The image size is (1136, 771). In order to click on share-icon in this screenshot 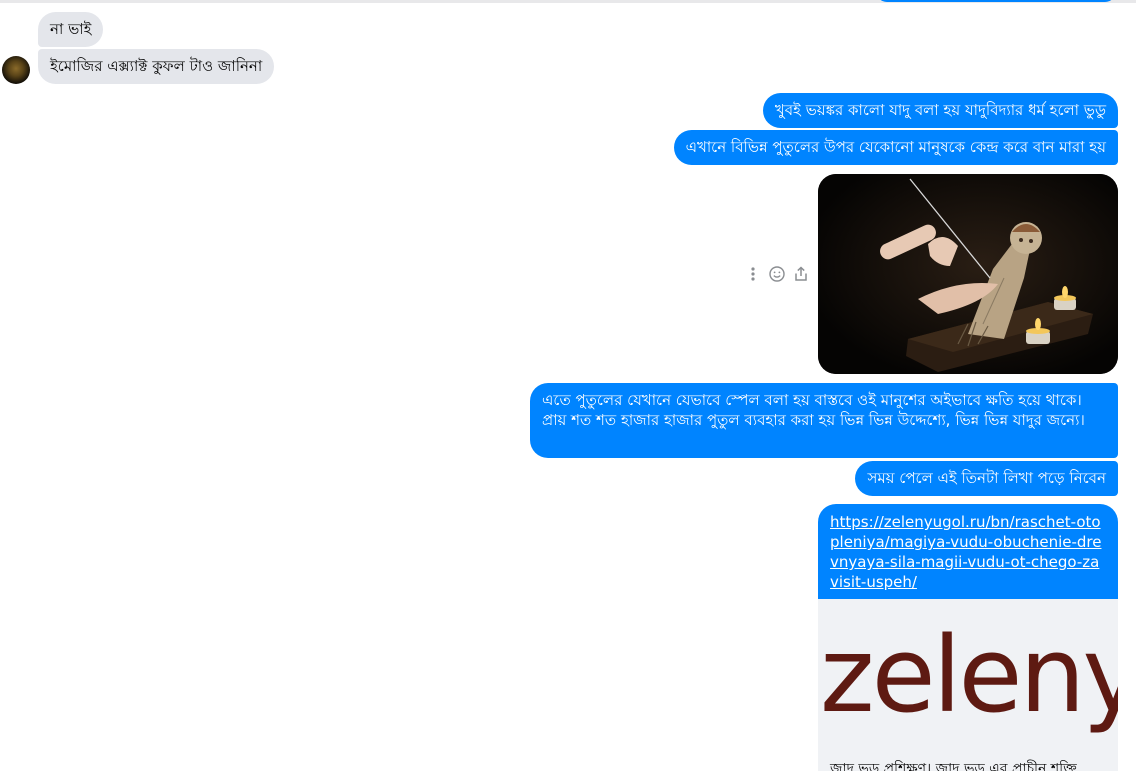, I will do `click(801, 274)`.